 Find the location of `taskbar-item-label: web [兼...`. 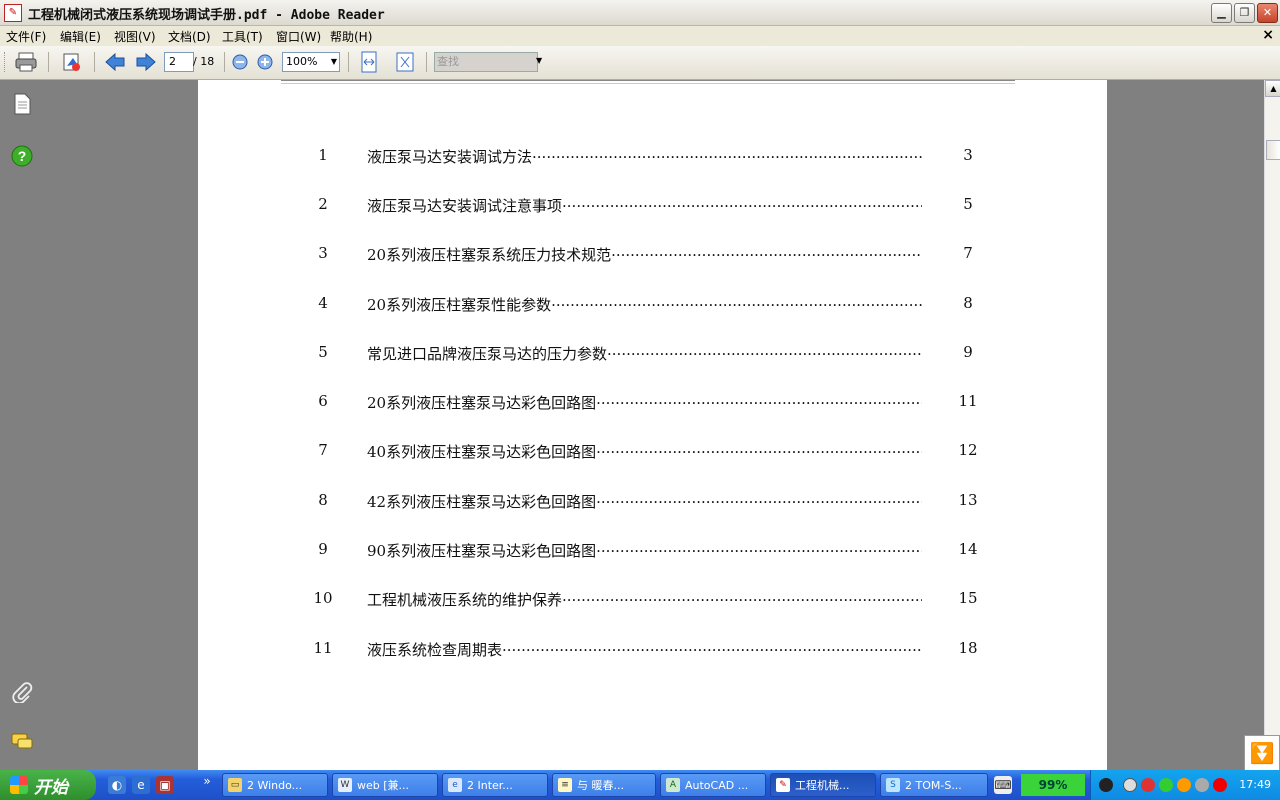

taskbar-item-label: web [兼... is located at coordinates (383, 785).